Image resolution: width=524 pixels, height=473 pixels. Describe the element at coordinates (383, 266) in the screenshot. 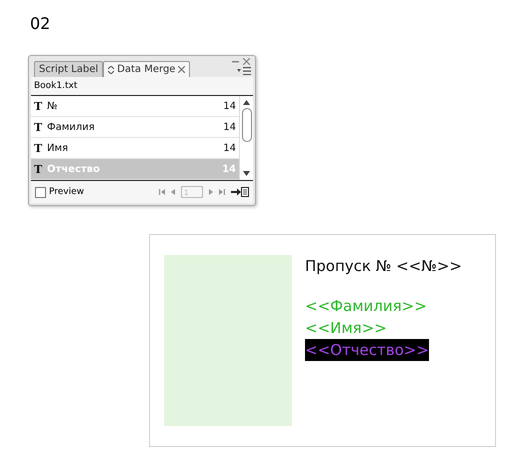

I see `pass-title: Пропуск № <<№>>` at that location.